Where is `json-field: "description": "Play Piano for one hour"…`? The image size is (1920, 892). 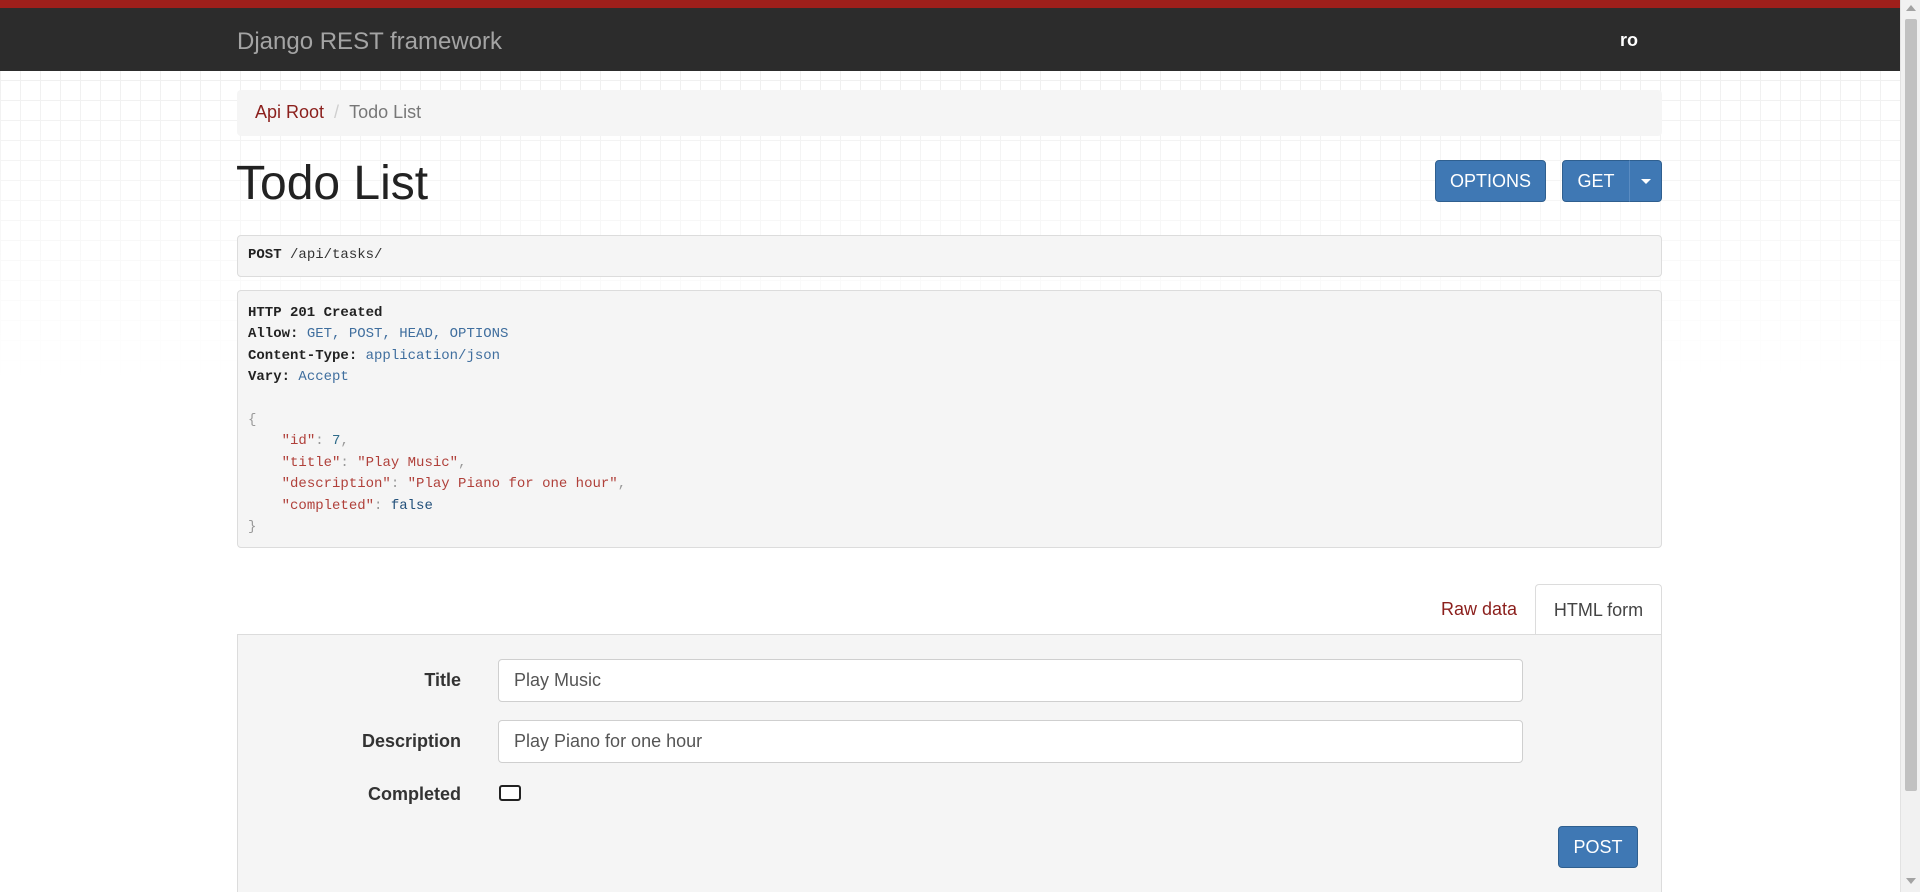
json-field: "description": "Play Piano for one hour"… is located at coordinates (454, 484).